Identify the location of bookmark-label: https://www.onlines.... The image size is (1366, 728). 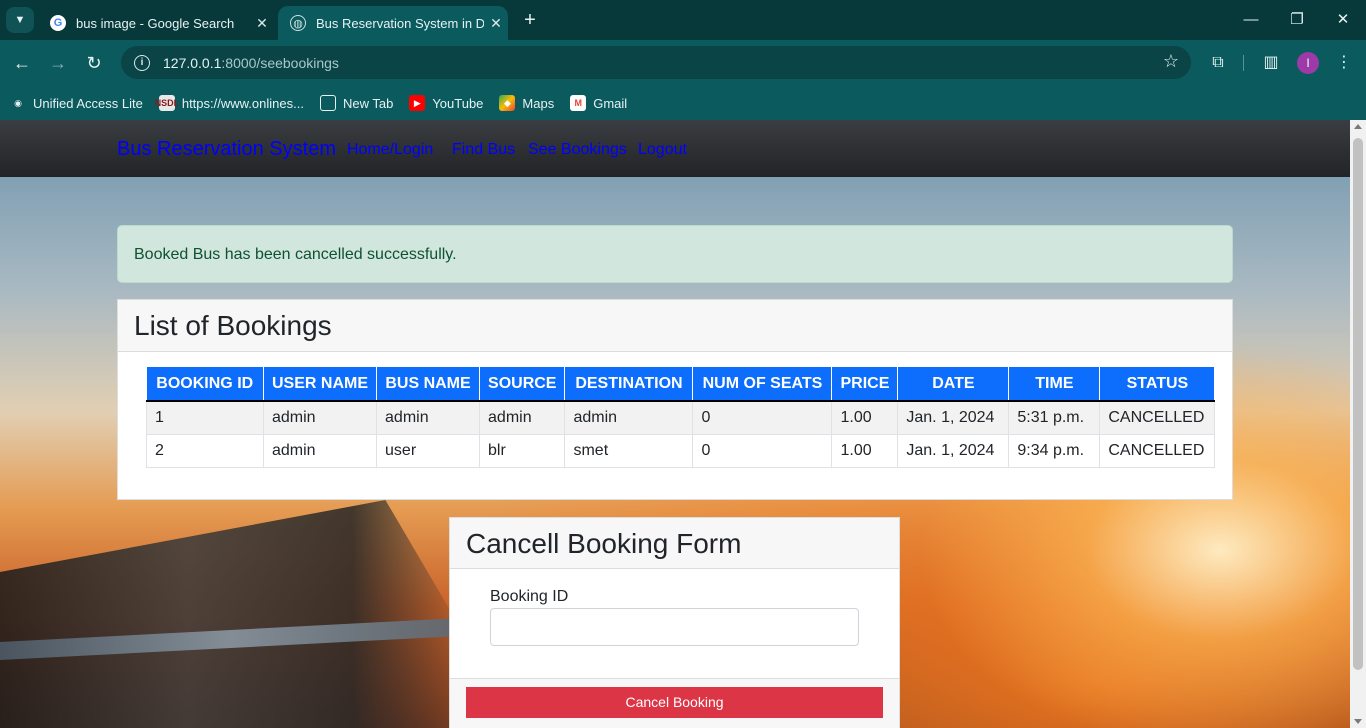
(242, 103).